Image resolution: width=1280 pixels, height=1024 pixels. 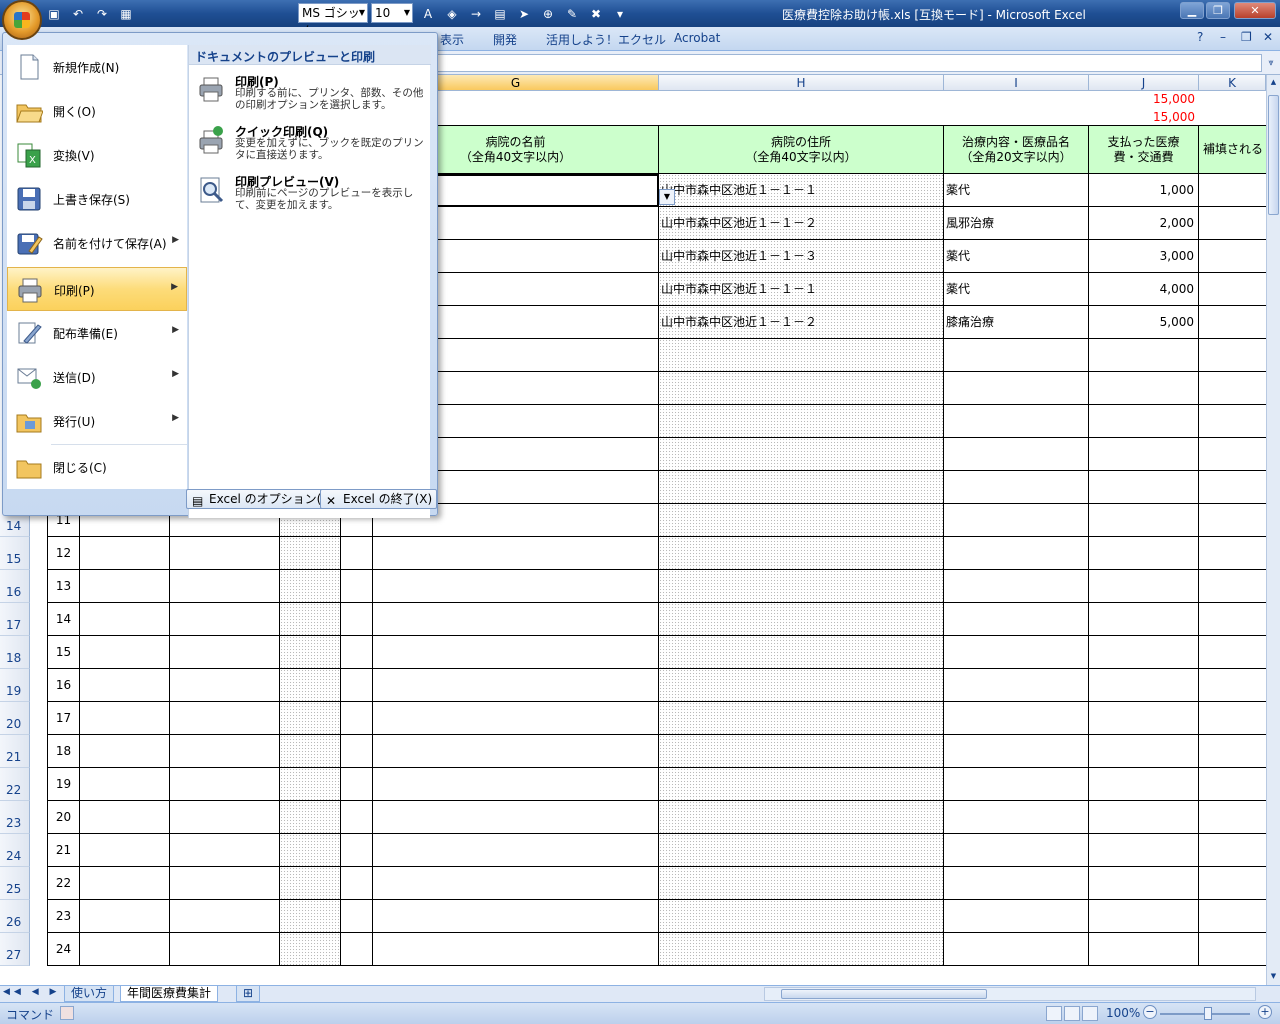 I want to click on restore-button: ❐, so click(x=1218, y=10).